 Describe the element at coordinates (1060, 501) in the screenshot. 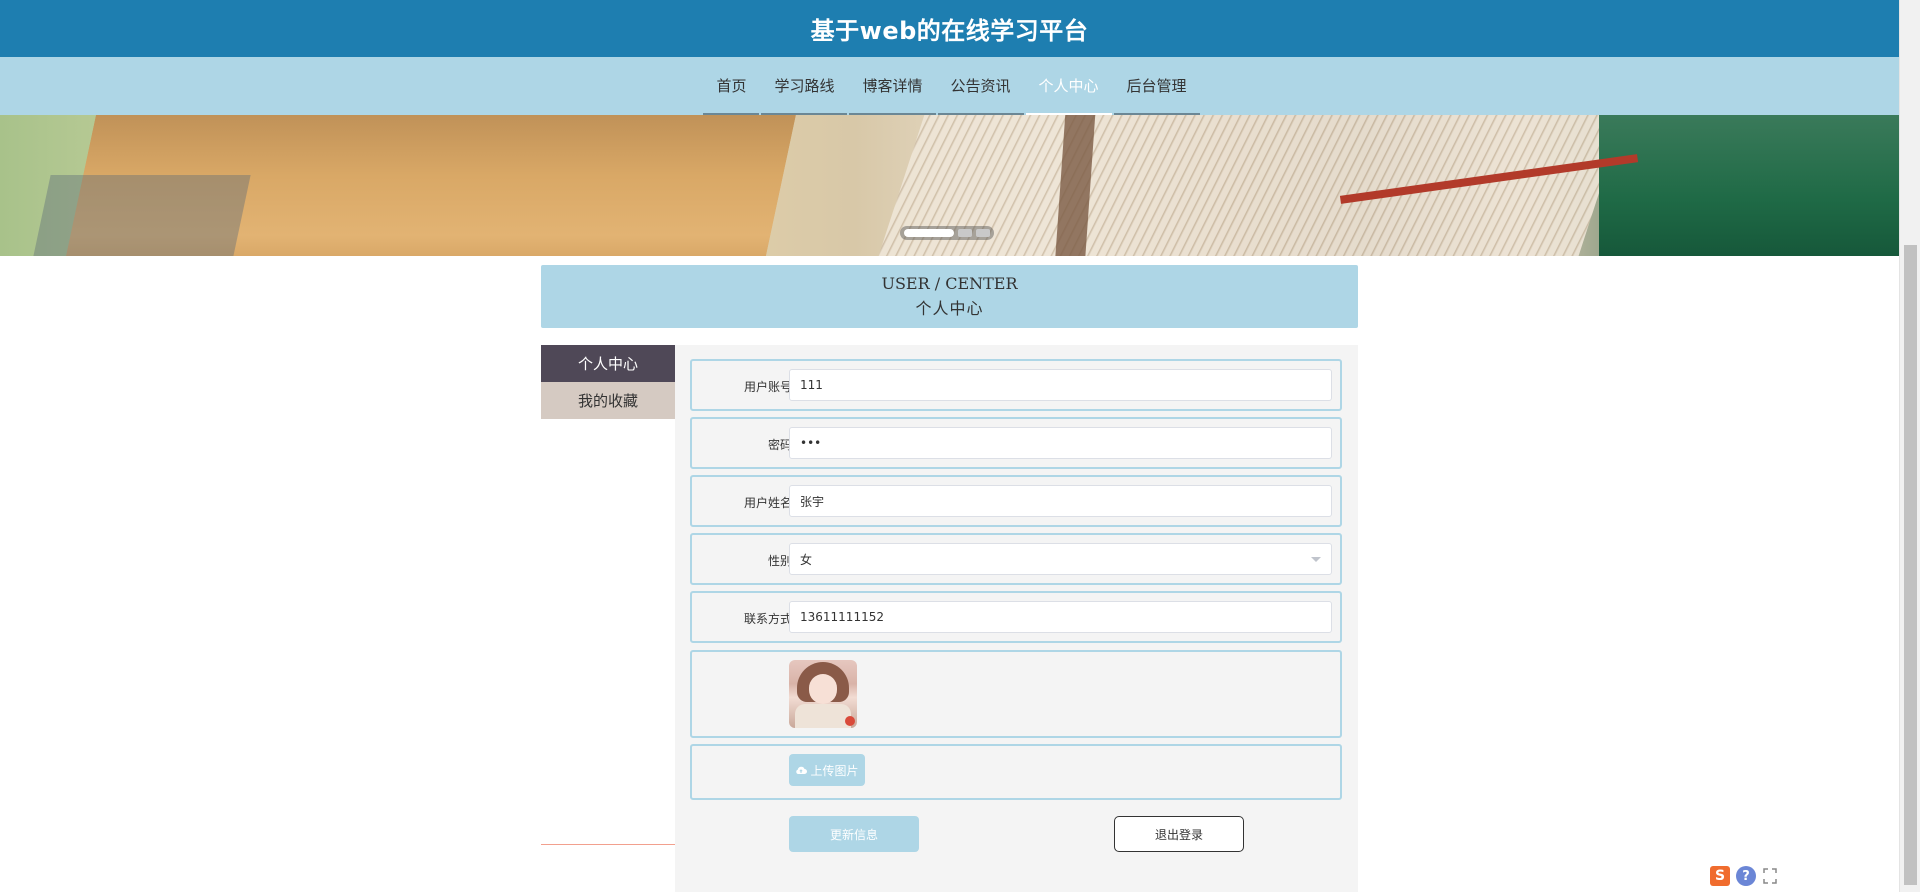

I see `name-input: 张宇` at that location.